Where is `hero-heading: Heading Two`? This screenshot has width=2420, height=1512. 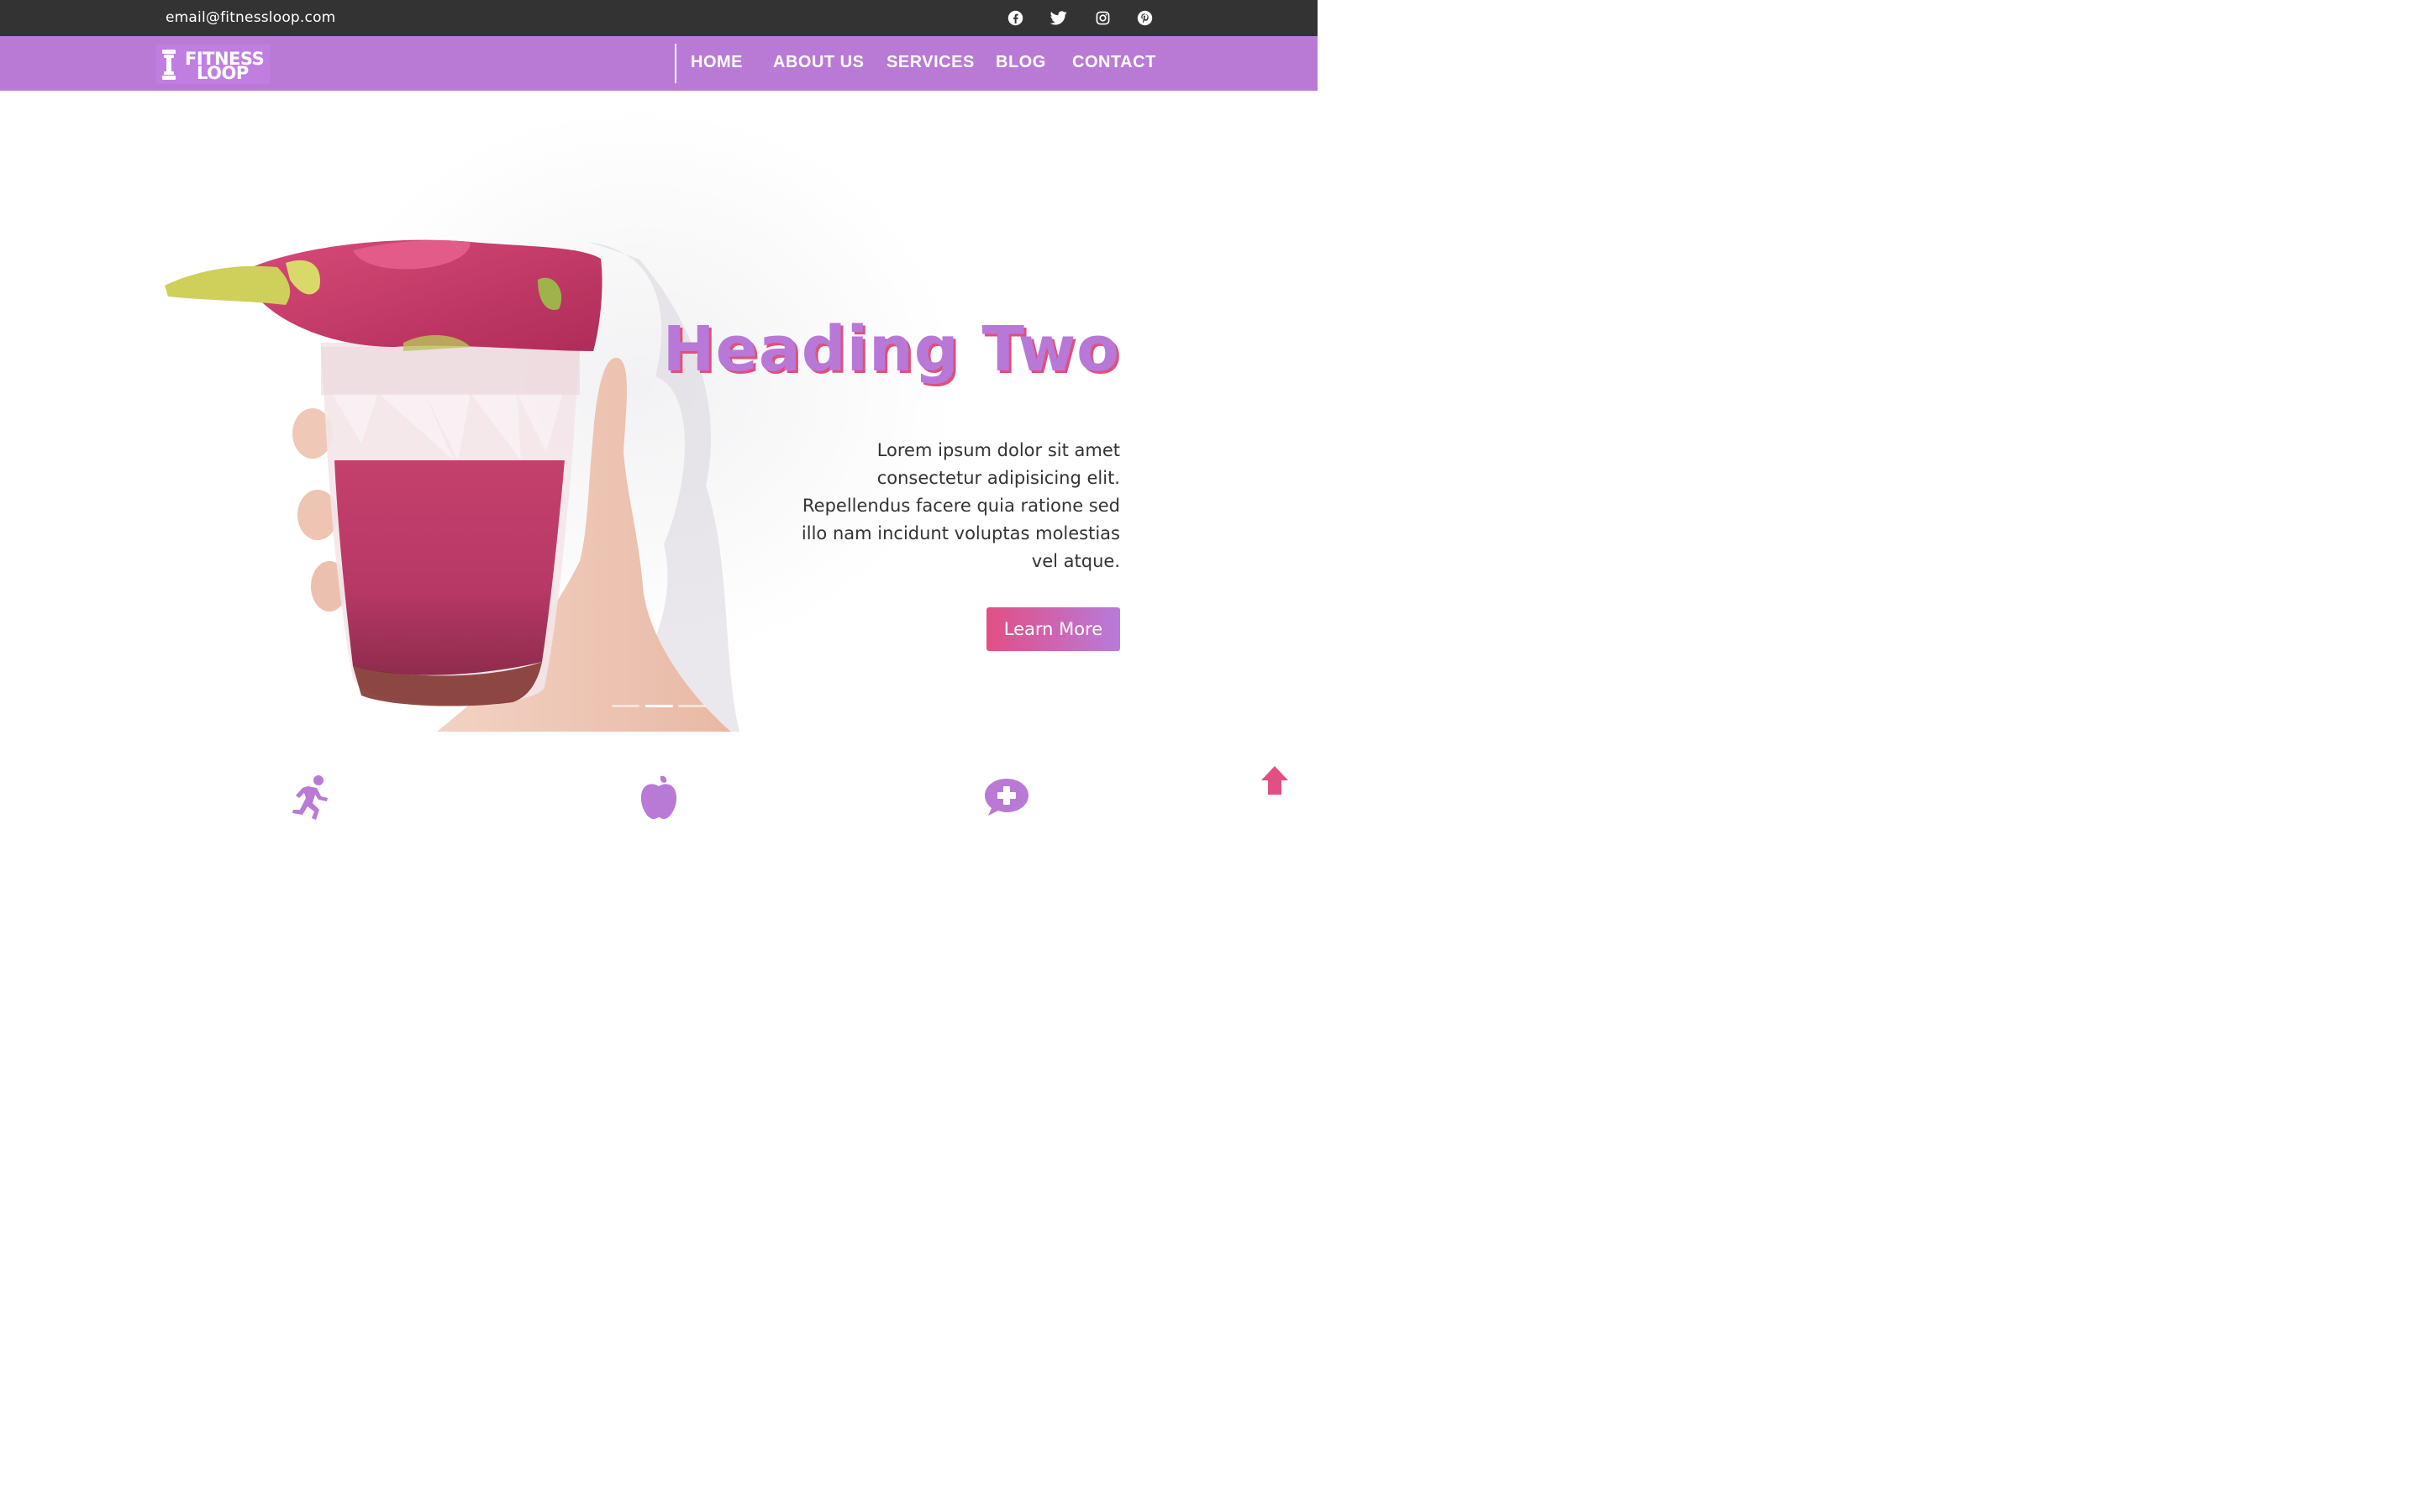 hero-heading: Heading Two is located at coordinates (891, 349).